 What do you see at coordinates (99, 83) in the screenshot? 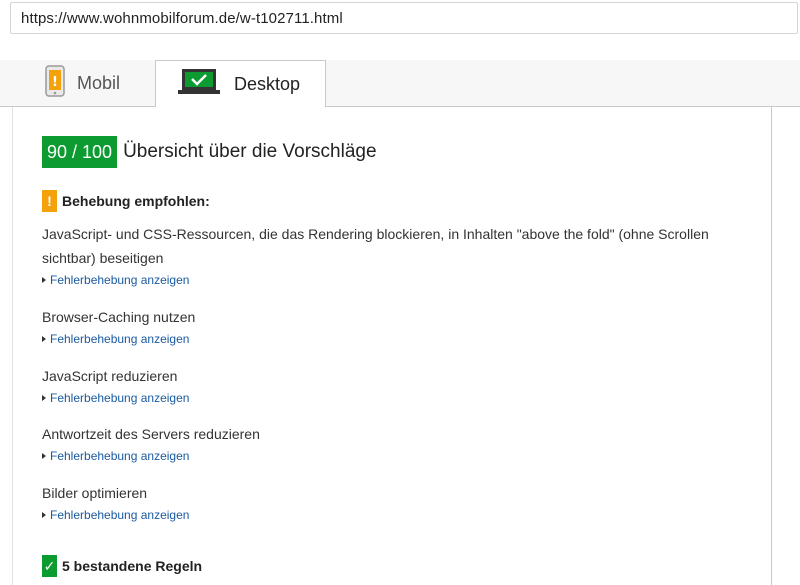
I see `tab-mobil-label: Mobil` at bounding box center [99, 83].